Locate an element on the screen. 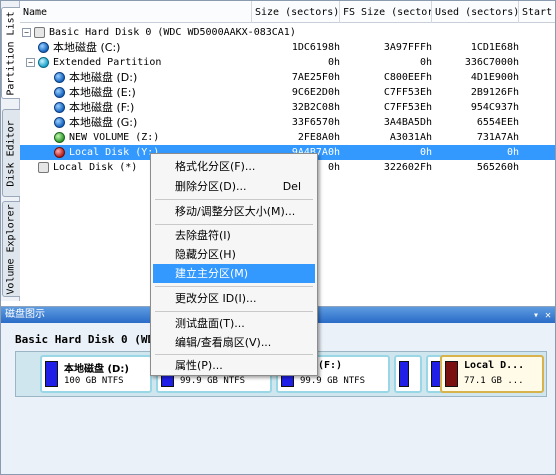 This screenshot has width=556, height=475. row-name: Extended Partition is located at coordinates (107, 62).